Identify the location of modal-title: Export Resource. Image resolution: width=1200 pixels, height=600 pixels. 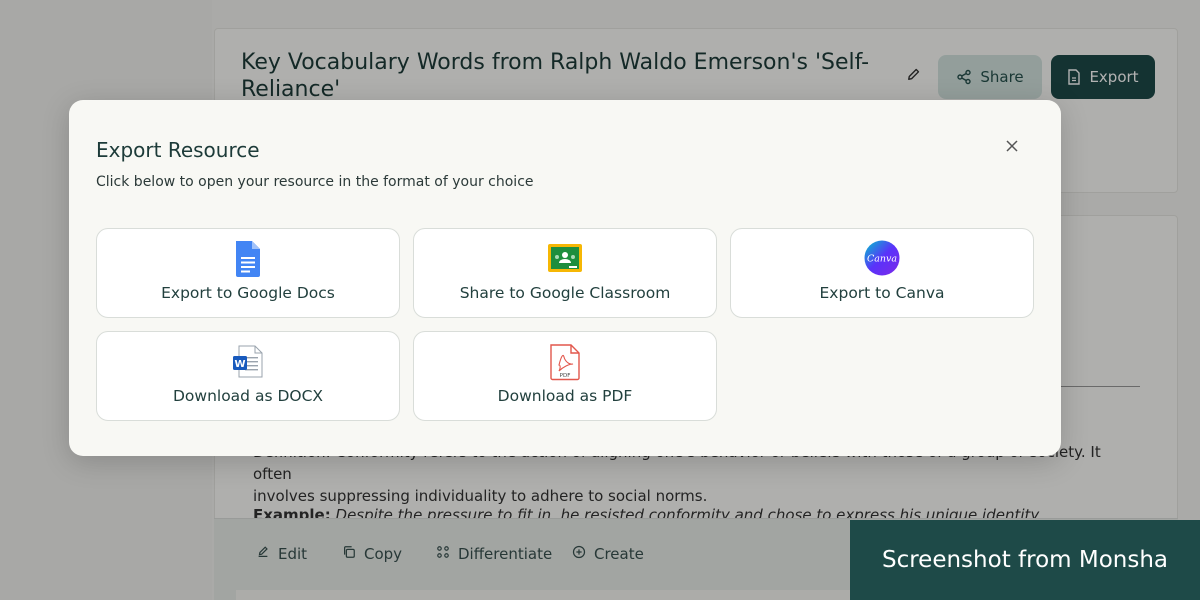
(178, 150).